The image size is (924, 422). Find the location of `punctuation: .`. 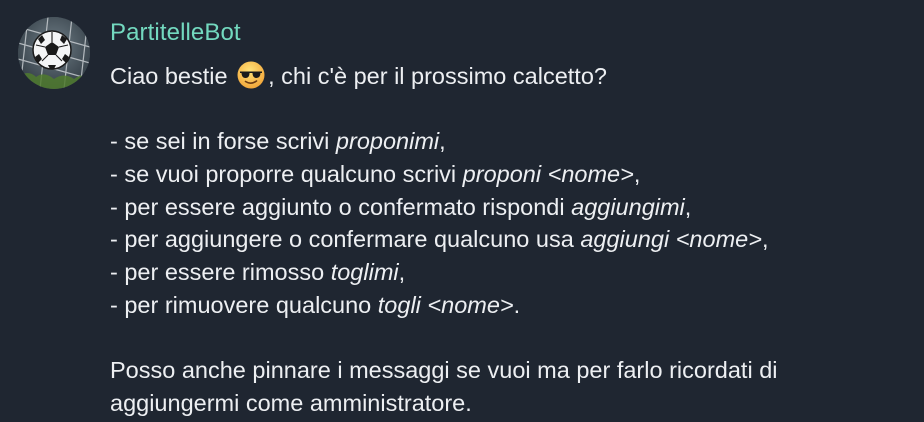

punctuation: . is located at coordinates (517, 304).